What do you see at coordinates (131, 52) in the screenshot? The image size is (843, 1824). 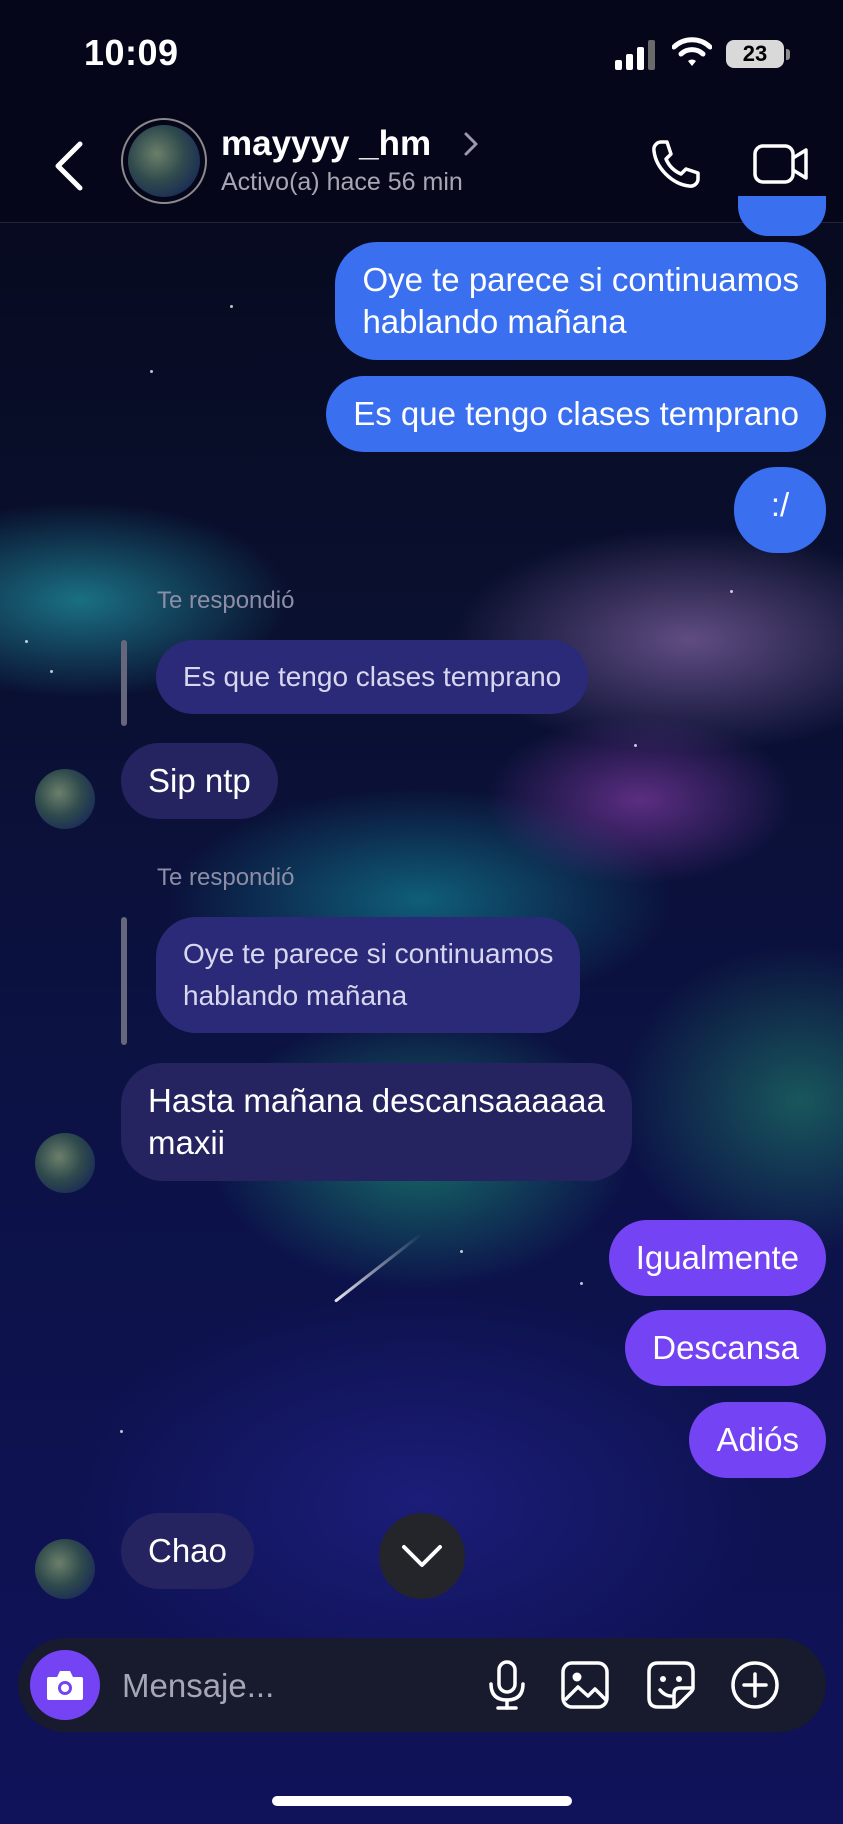 I see `clock: 10:09` at bounding box center [131, 52].